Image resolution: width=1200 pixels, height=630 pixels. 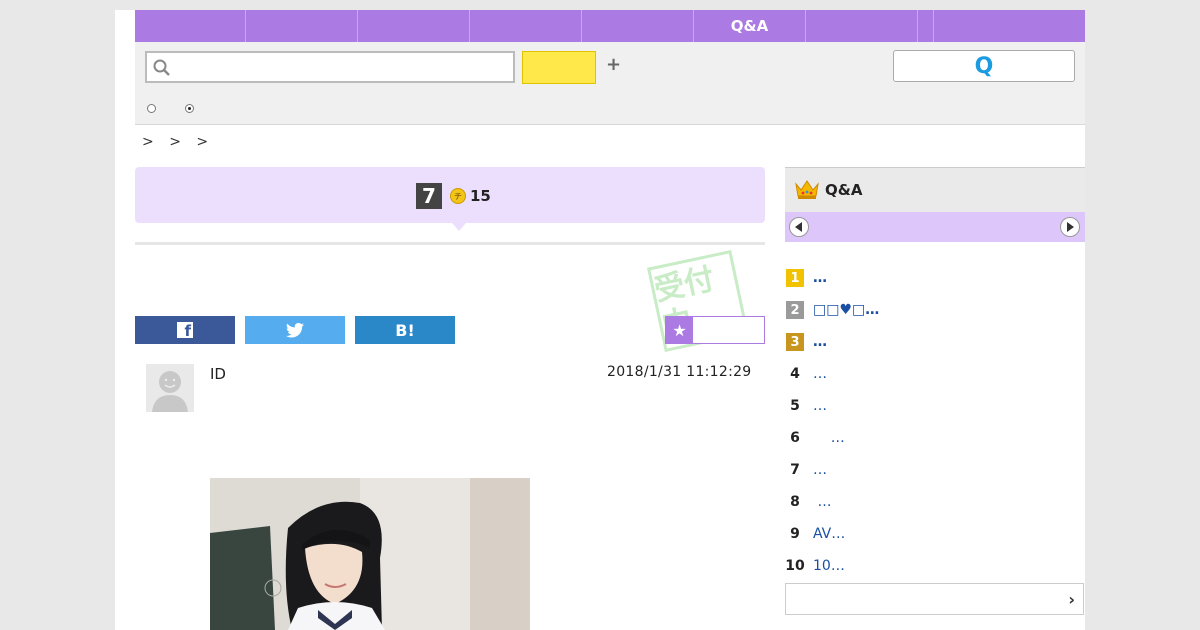 What do you see at coordinates (218, 374) in the screenshot?
I see `user-id: ID` at bounding box center [218, 374].